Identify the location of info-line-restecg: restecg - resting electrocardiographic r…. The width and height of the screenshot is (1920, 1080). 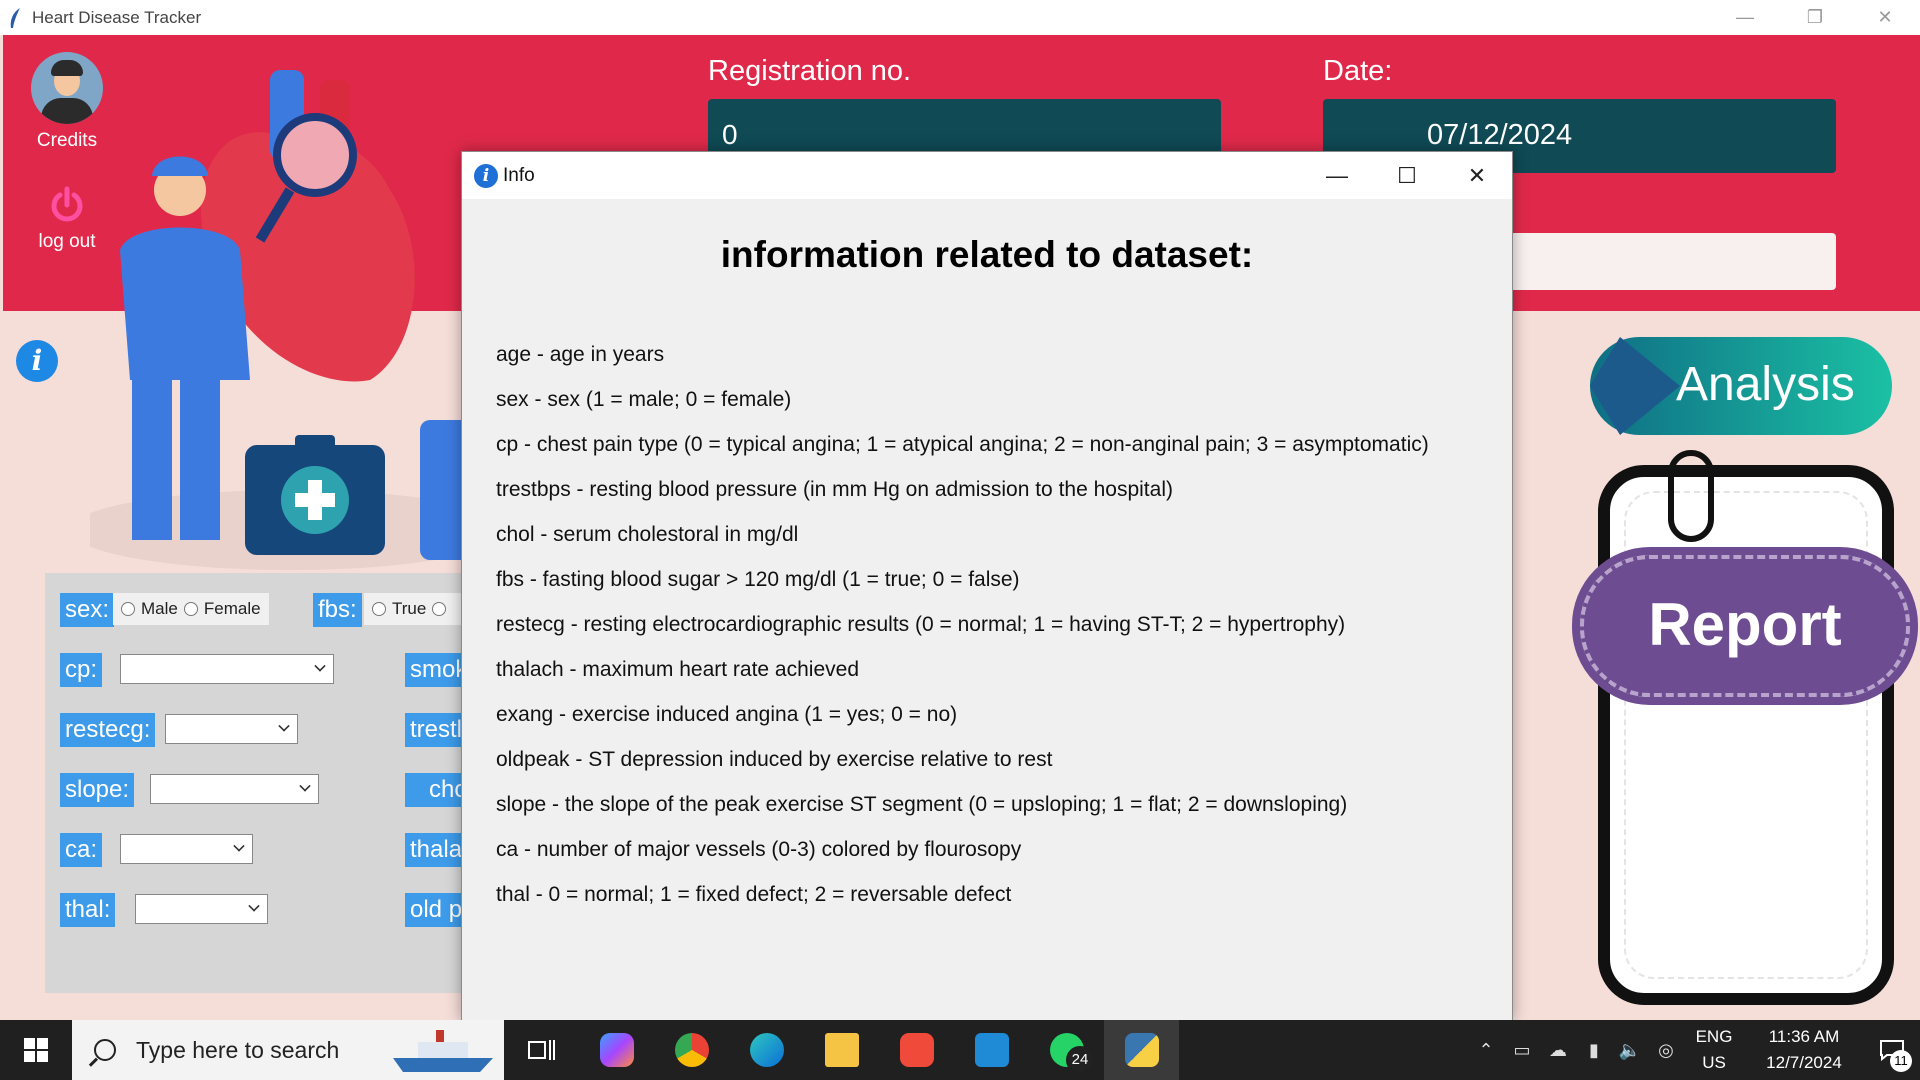
(921, 624).